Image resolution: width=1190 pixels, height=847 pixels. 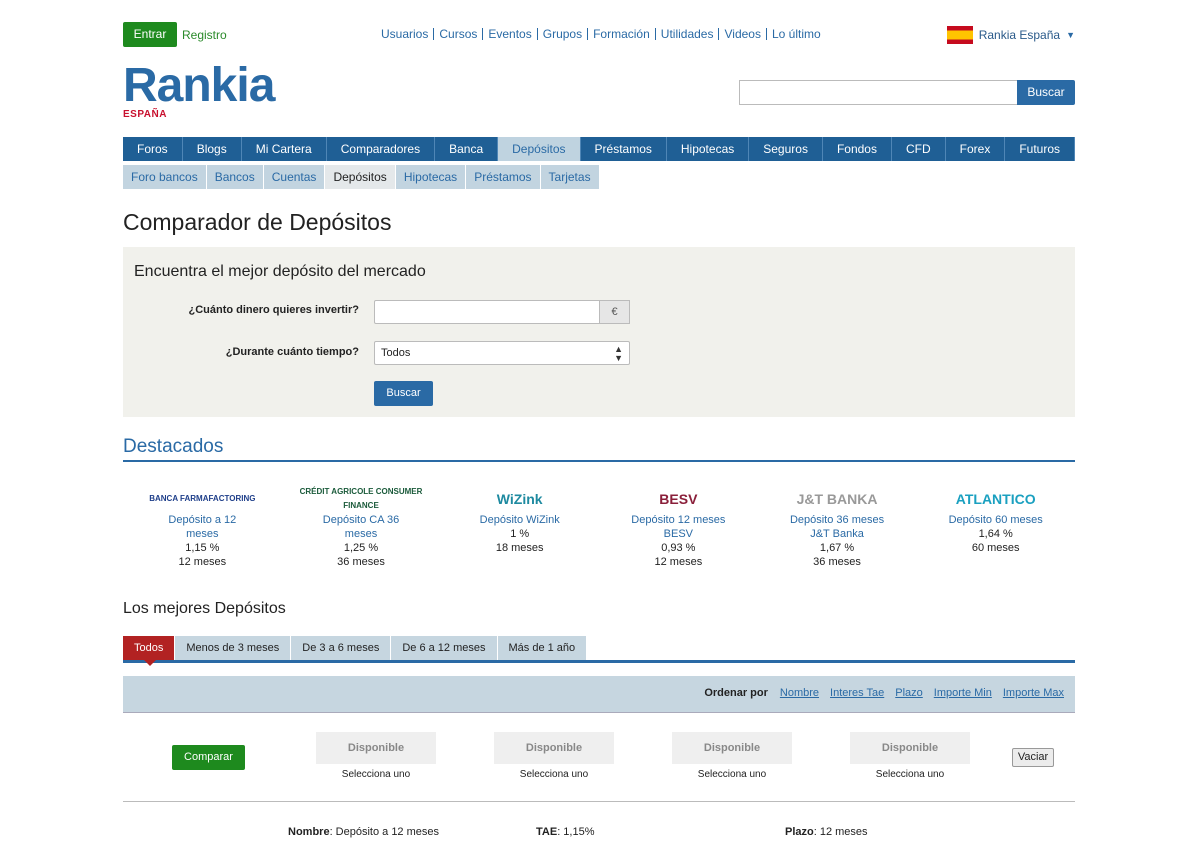 I want to click on sort-by-interes-tae: Interes Tae, so click(x=857, y=693).